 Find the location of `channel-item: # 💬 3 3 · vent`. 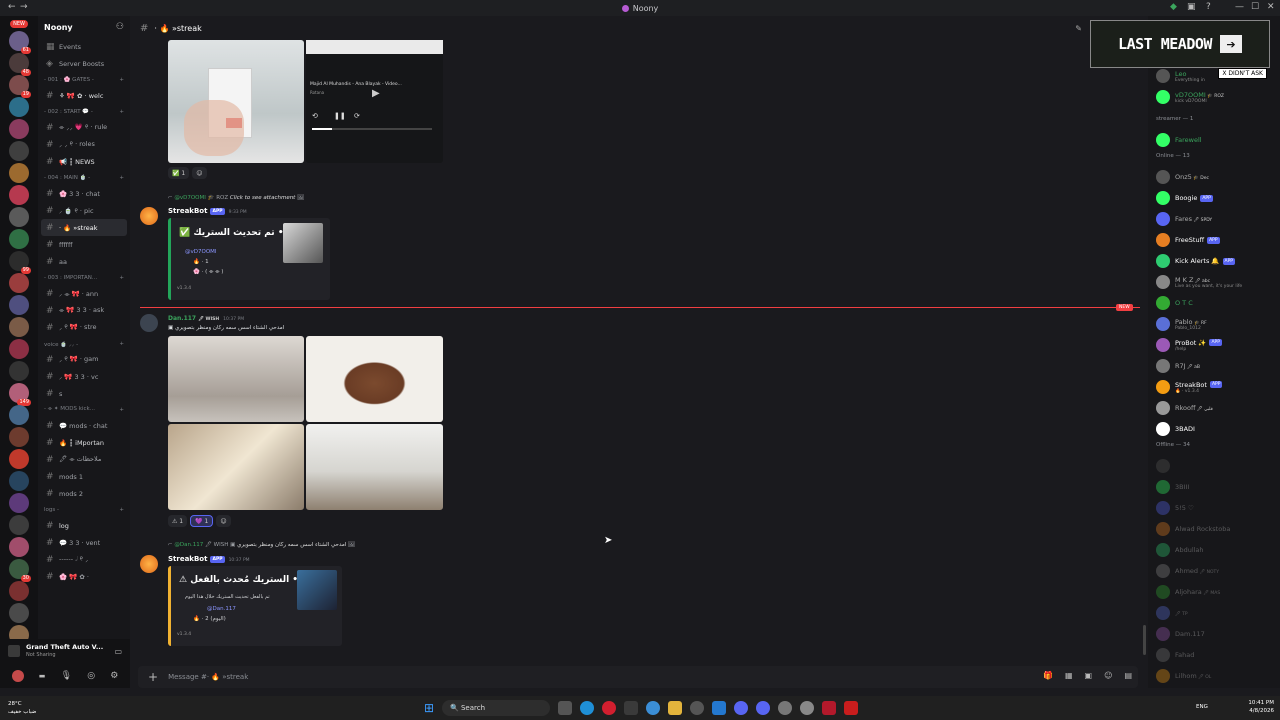

channel-item: # 💬 3 3 · vent is located at coordinates (84, 542).